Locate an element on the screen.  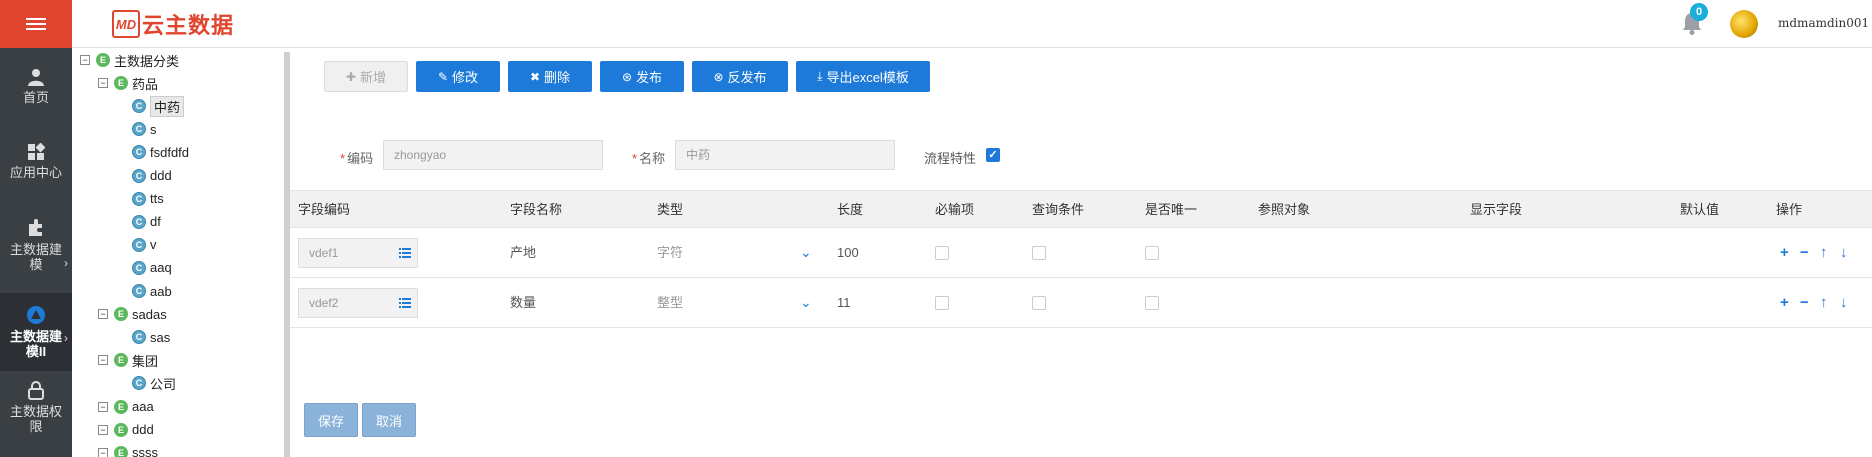
nav-item-app-center: 应用中心 is located at coordinates (36, 173).